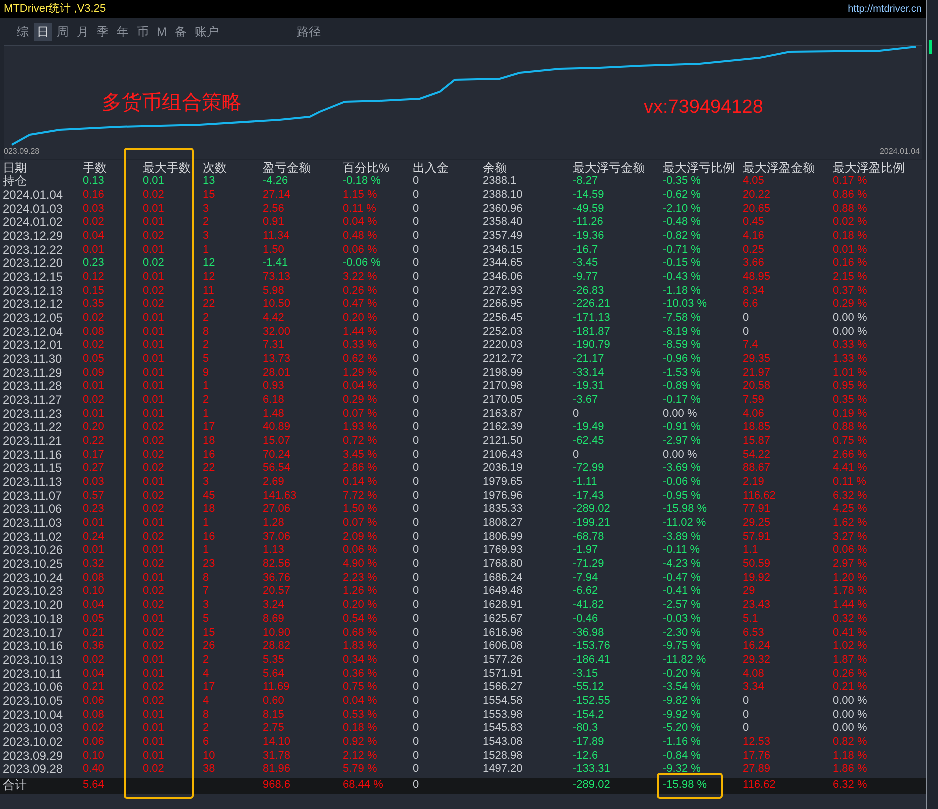 This screenshot has width=938, height=809. What do you see at coordinates (503, 605) in the screenshot?
I see `table-cell-text: 1628.91` at bounding box center [503, 605].